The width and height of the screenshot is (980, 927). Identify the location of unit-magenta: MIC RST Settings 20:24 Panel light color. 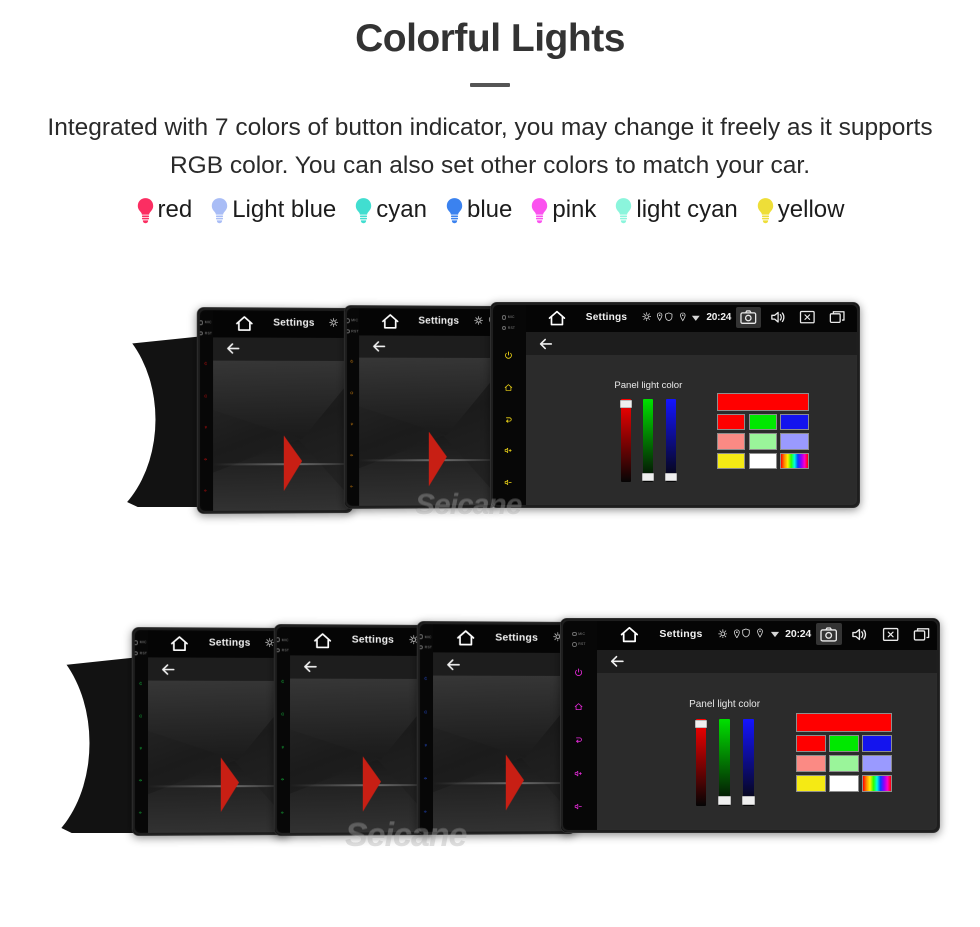
(750, 725).